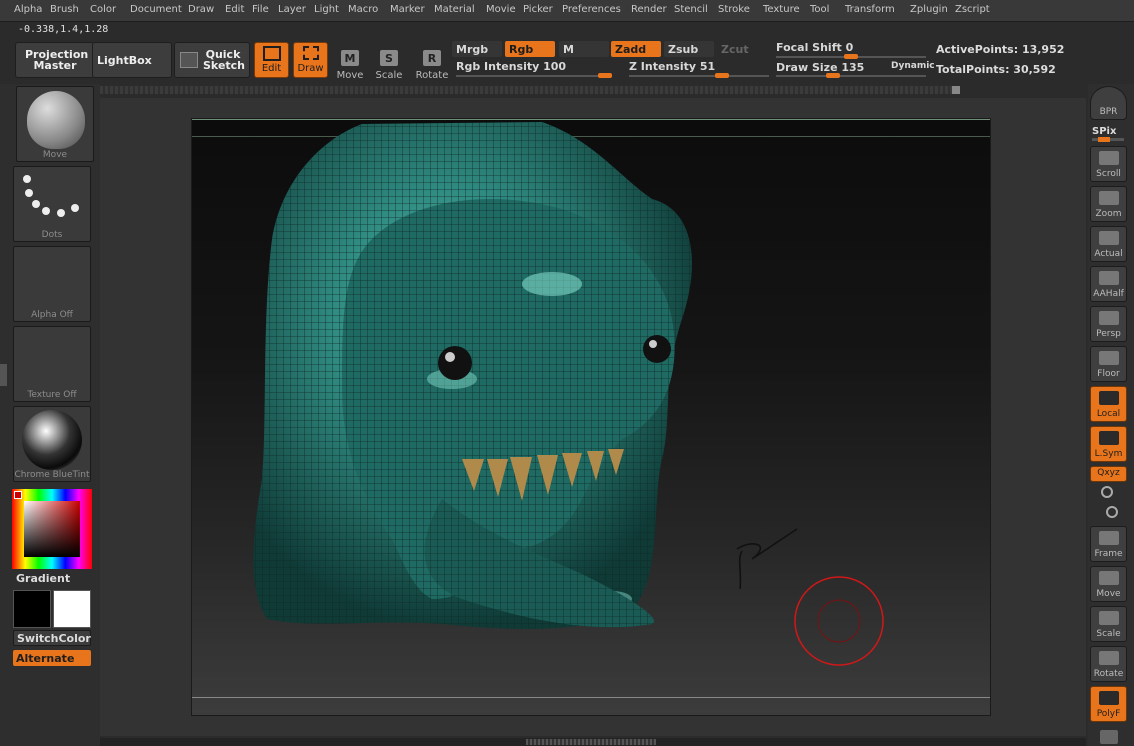 This screenshot has width=1134, height=746. I want to click on spix-slider, so click(1108, 139).